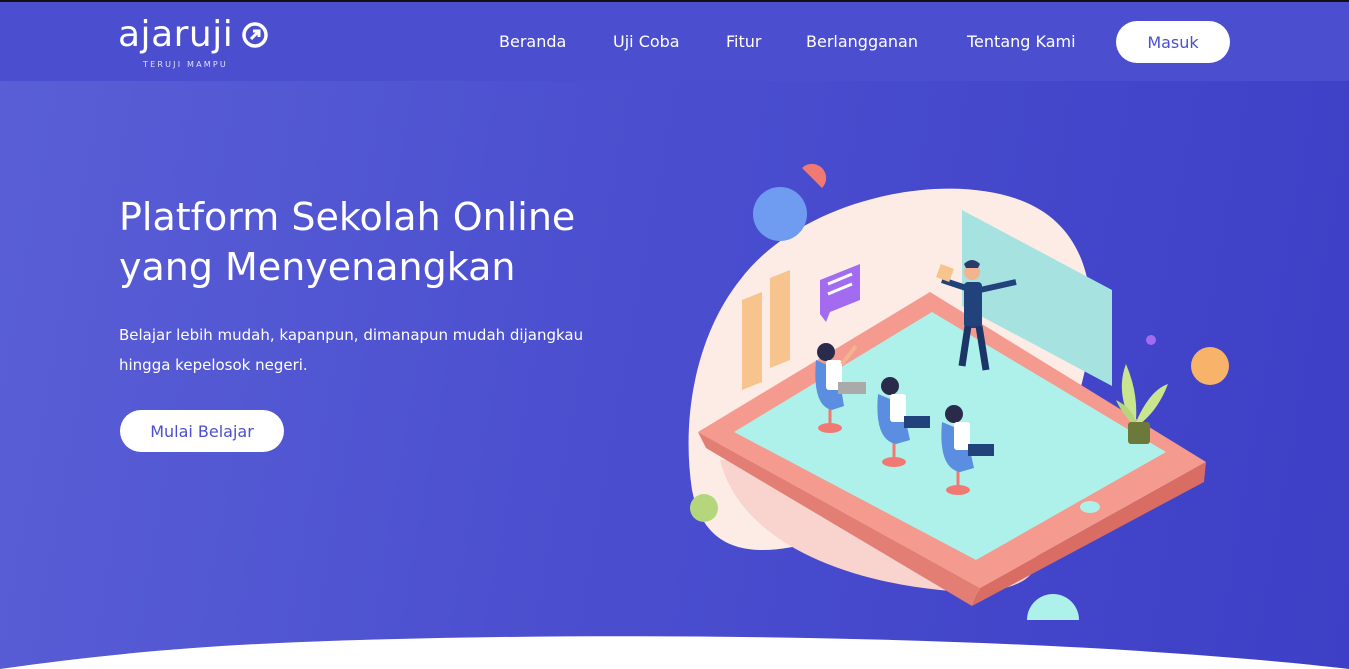 The height and width of the screenshot is (669, 1349). What do you see at coordinates (646, 41) in the screenshot?
I see `nav-item-uji-coba: Uji Coba` at bounding box center [646, 41].